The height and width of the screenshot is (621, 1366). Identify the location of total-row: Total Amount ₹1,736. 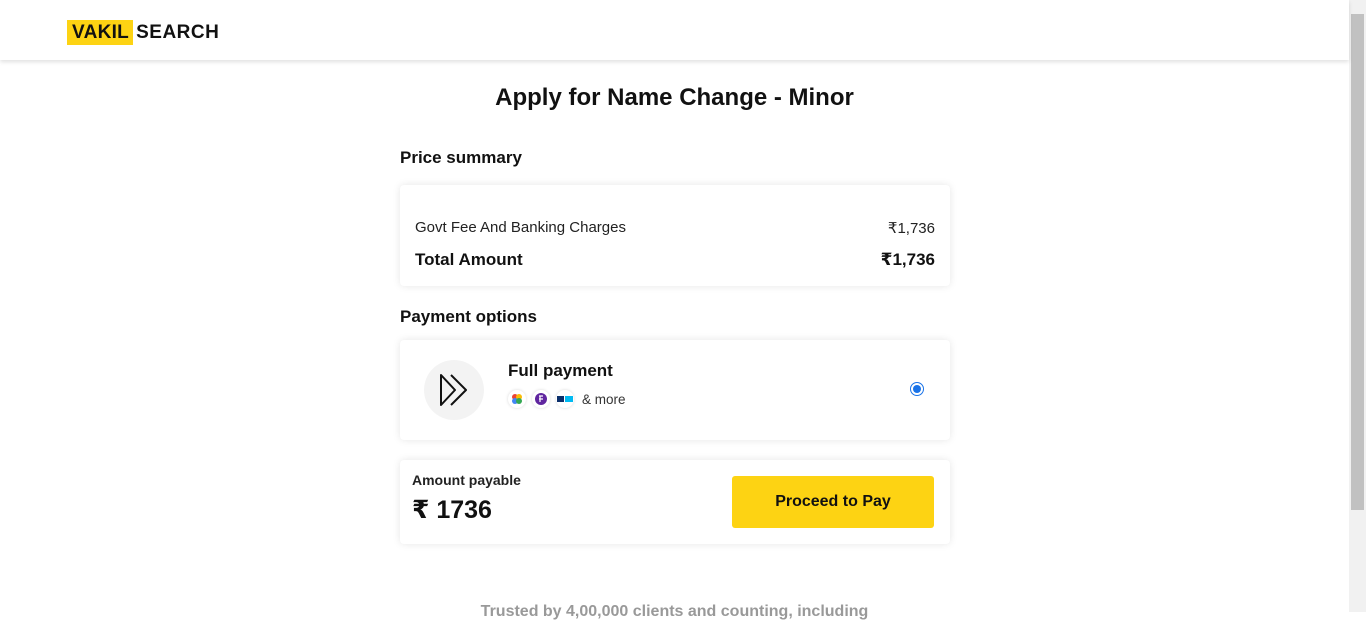
(675, 260).